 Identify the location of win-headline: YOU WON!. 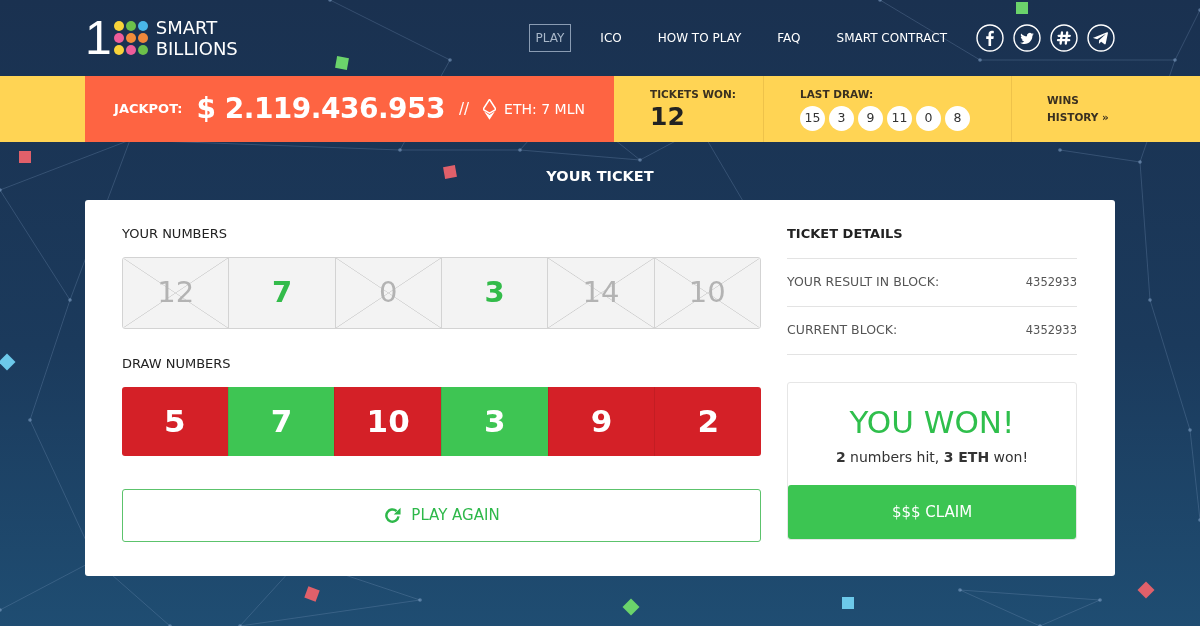
(932, 422).